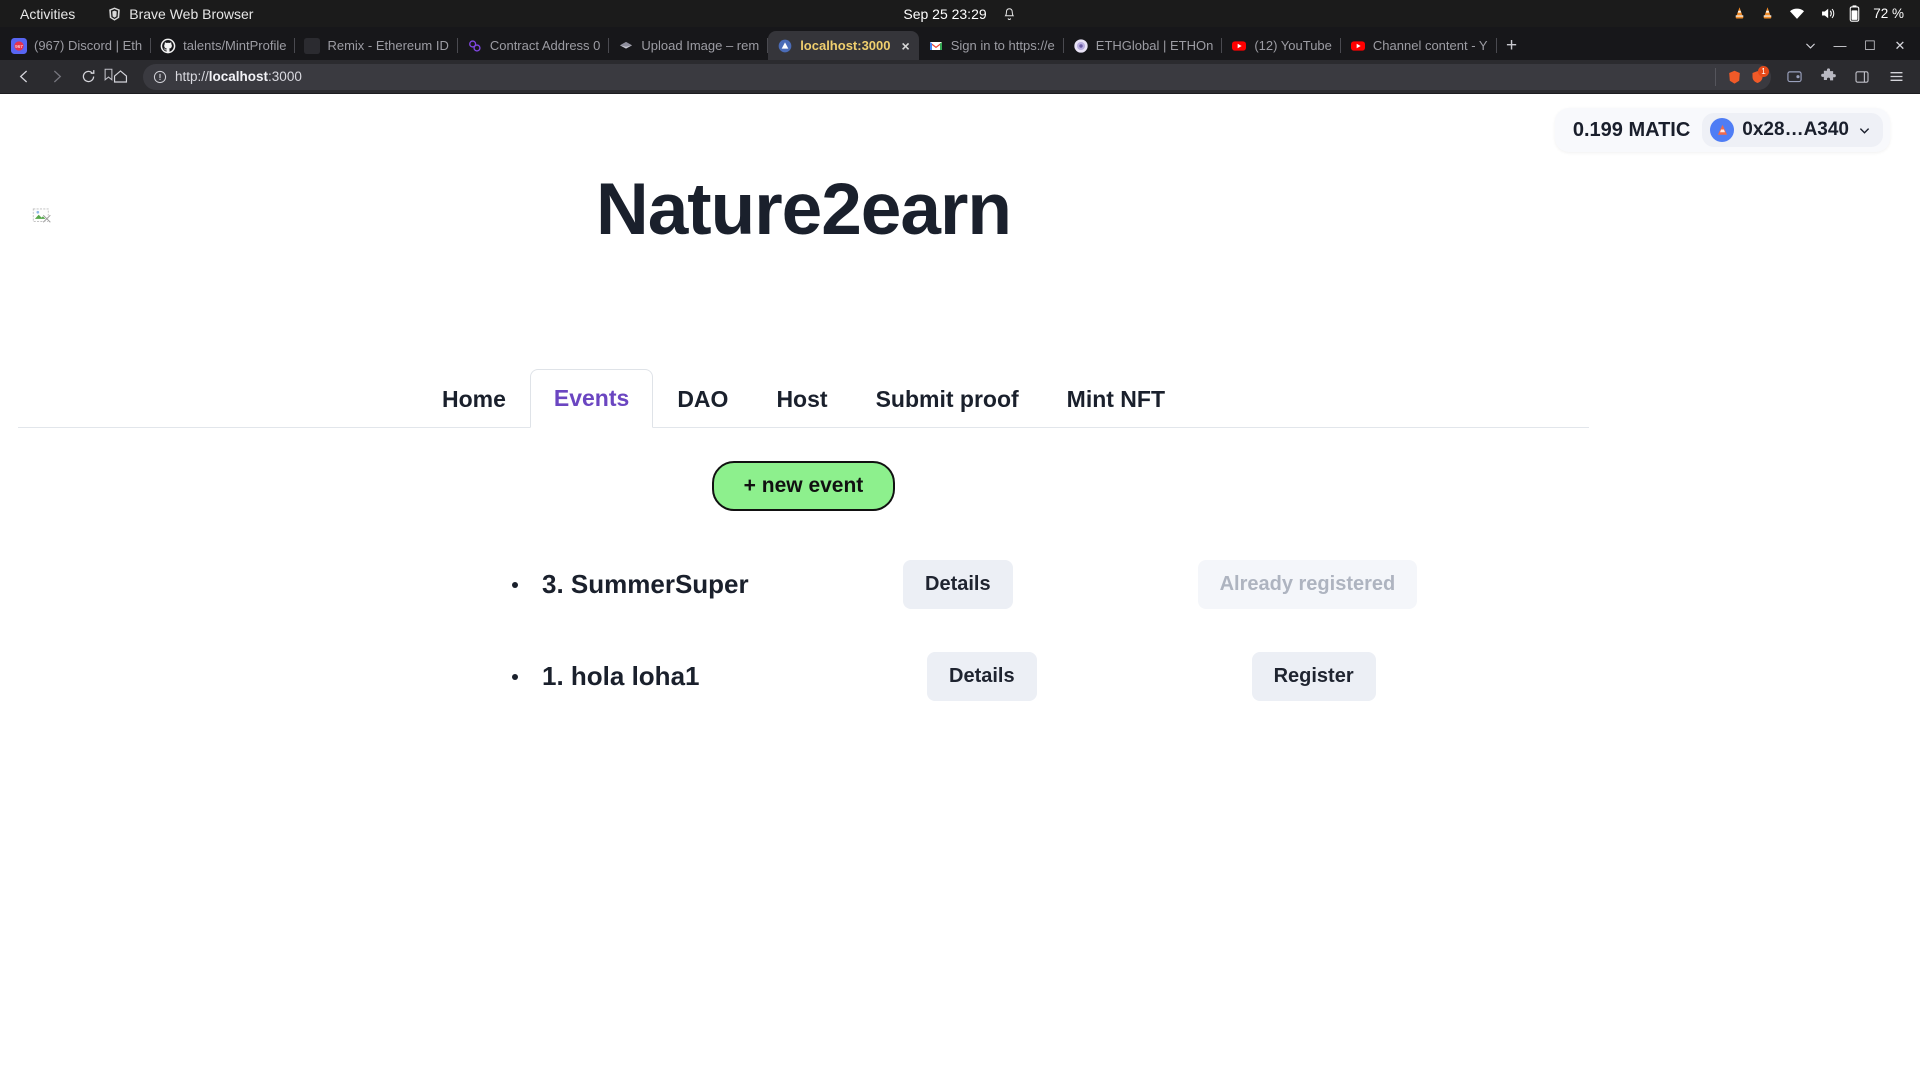 The image size is (1920, 1080). Describe the element at coordinates (1896, 77) in the screenshot. I see `hamburger-menu-icon` at that location.